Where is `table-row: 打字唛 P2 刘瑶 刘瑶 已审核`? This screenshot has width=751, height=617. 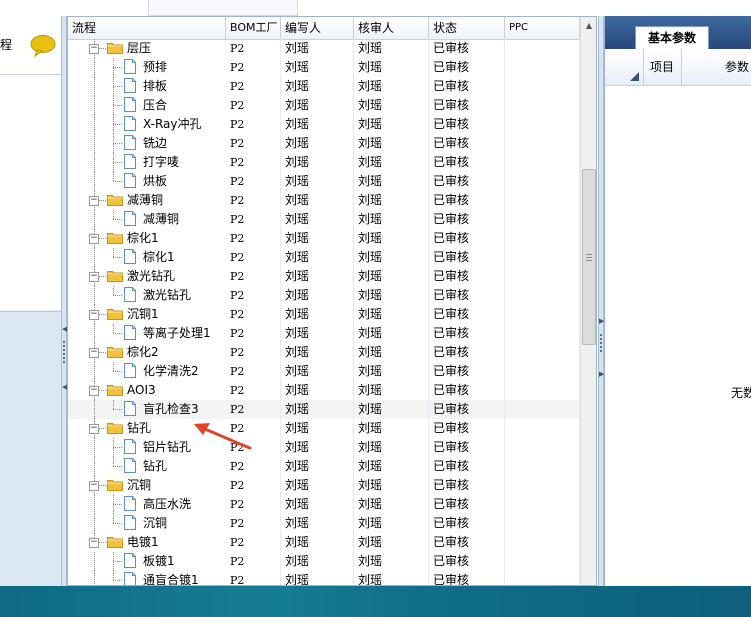 table-row: 打字唛 P2 刘瑶 刘瑶 已审核 is located at coordinates (324, 162).